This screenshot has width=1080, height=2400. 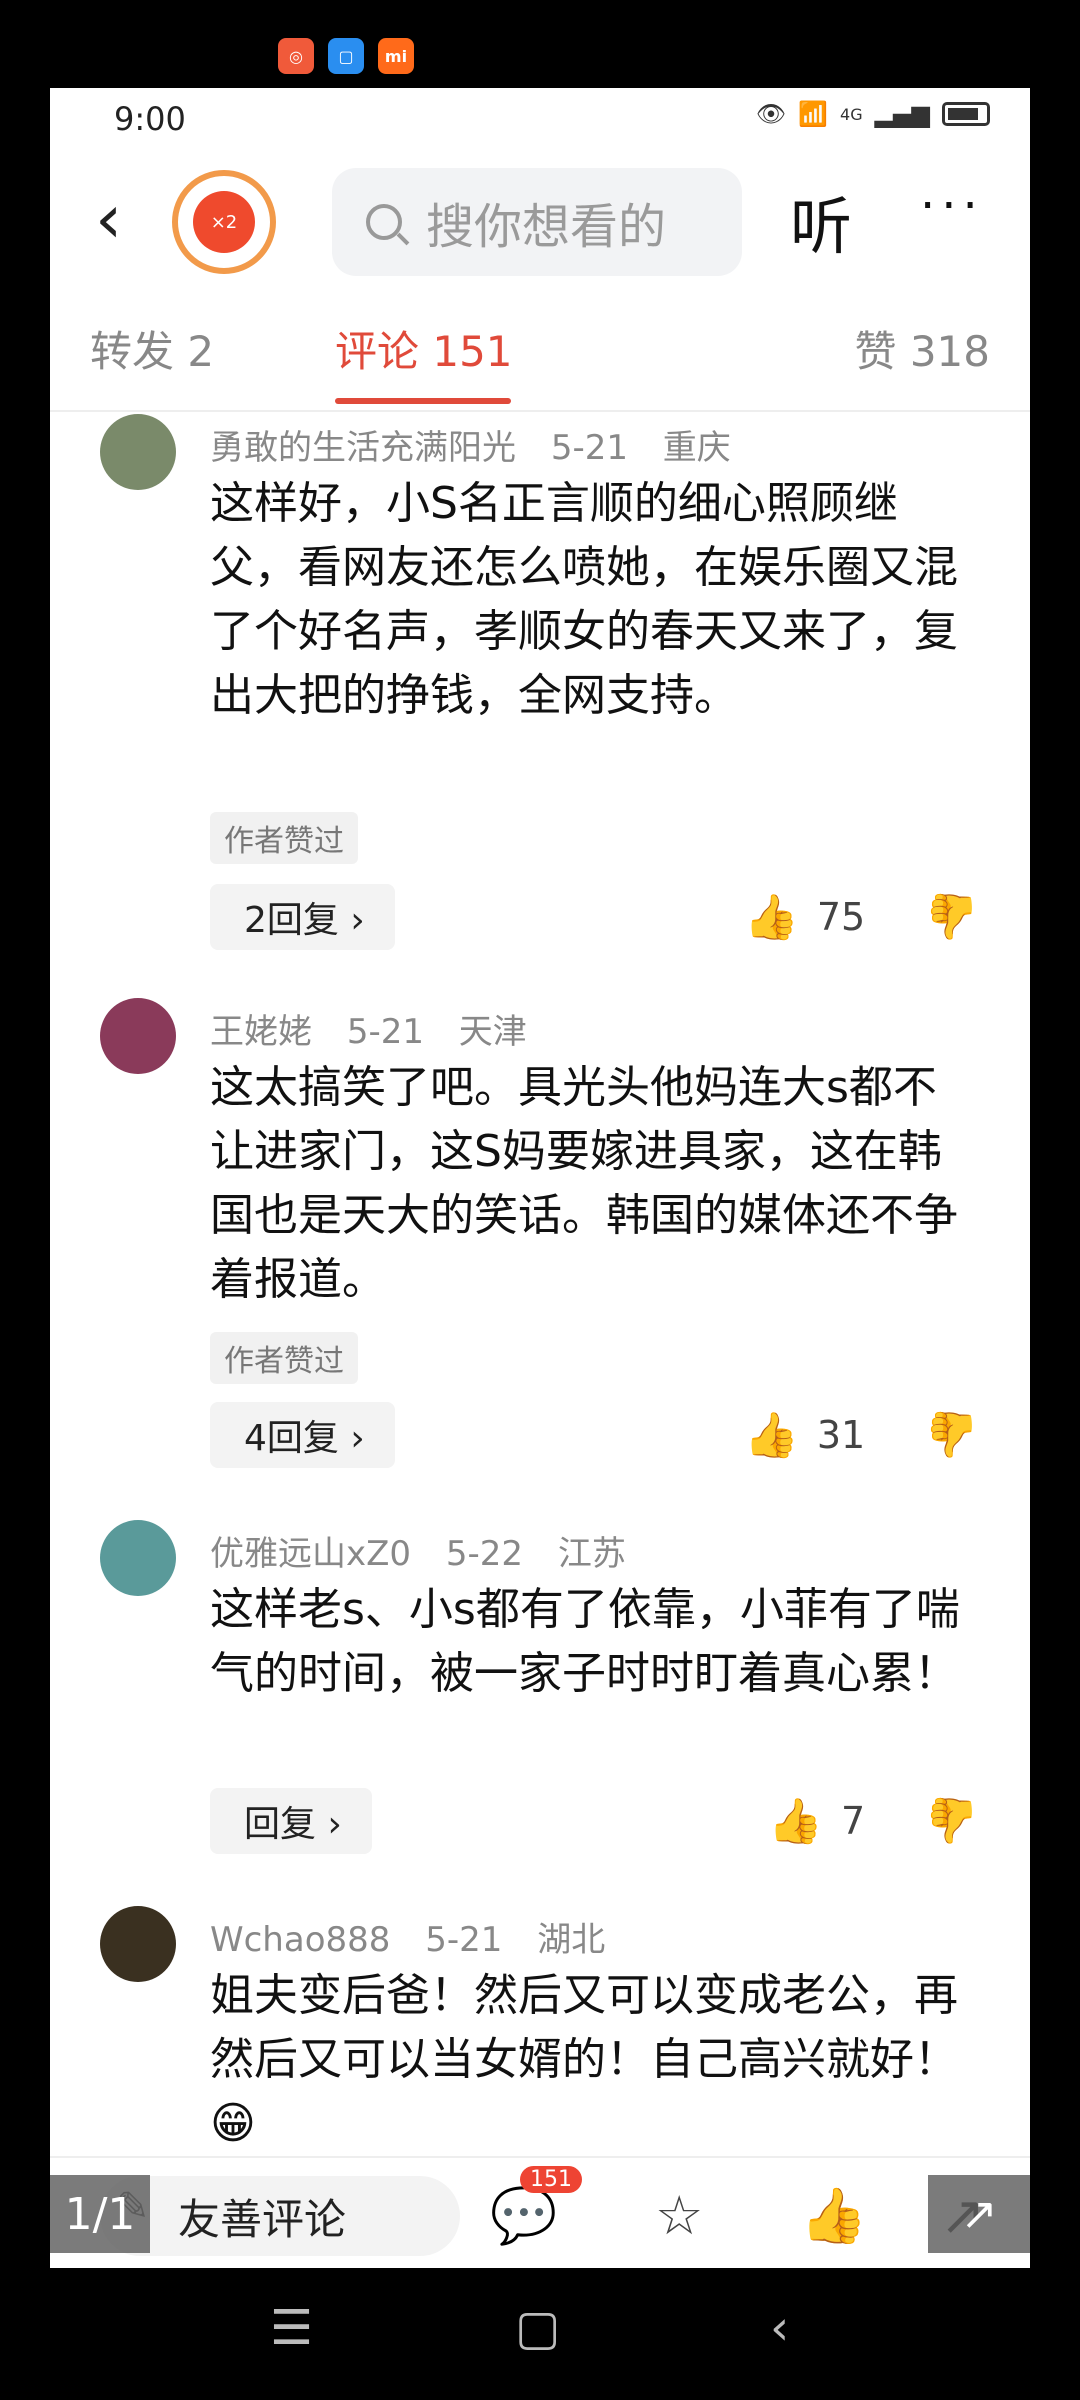 I want to click on like-count: 31, so click(x=841, y=1435).